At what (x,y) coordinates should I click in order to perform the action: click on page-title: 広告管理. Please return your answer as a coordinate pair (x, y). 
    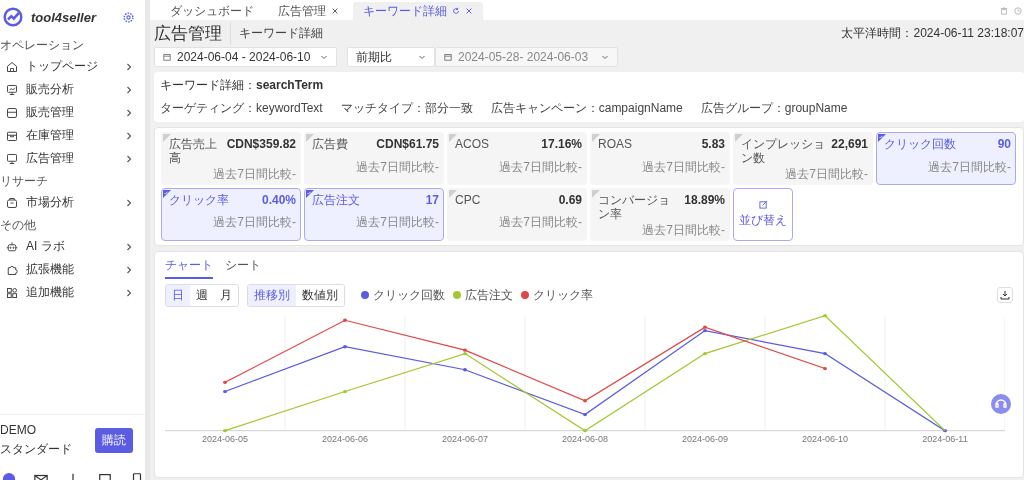
    Looking at the image, I should click on (192, 33).